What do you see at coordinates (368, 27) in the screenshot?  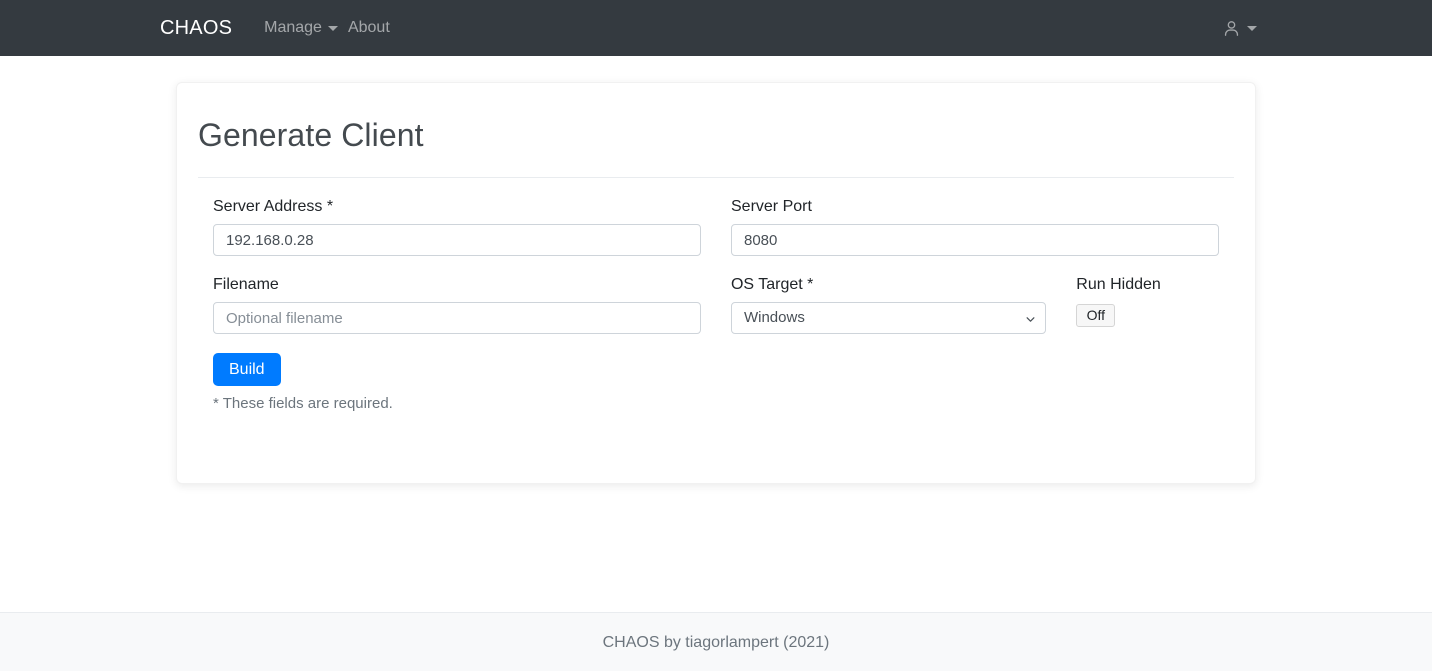 I see `nav-item-about-label: About` at bounding box center [368, 27].